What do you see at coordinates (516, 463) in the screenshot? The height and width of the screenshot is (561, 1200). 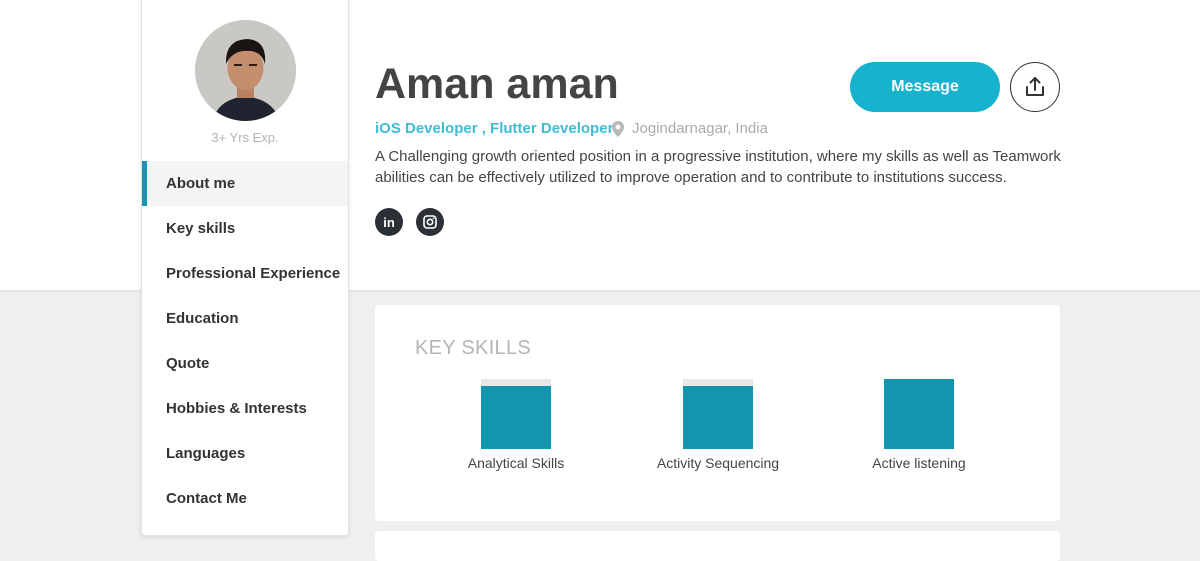 I see `skill-label: Analytical Skills` at bounding box center [516, 463].